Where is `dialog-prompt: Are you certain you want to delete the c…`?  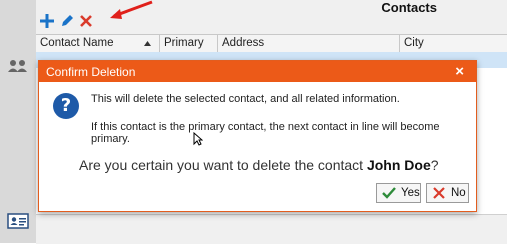 dialog-prompt: Are you certain you want to delete the c… is located at coordinates (259, 165).